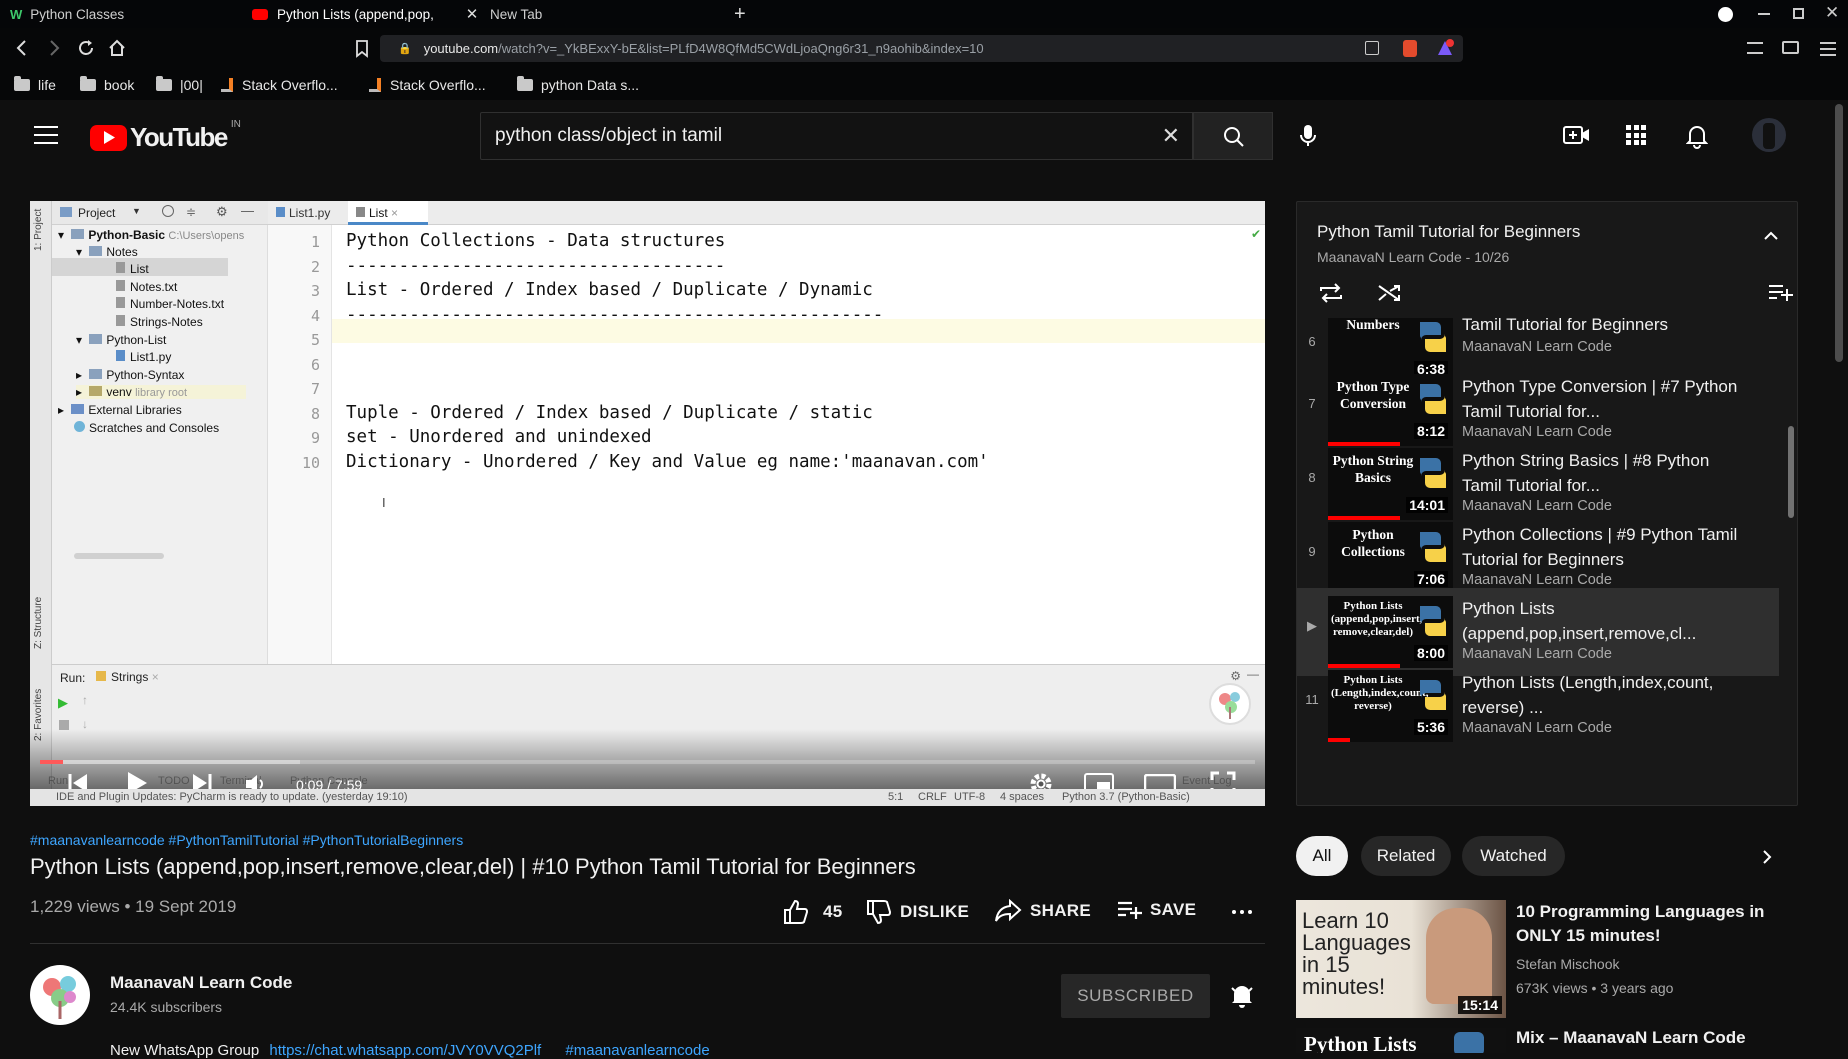  I want to click on page-scrollbar-track, so click(1839, 576).